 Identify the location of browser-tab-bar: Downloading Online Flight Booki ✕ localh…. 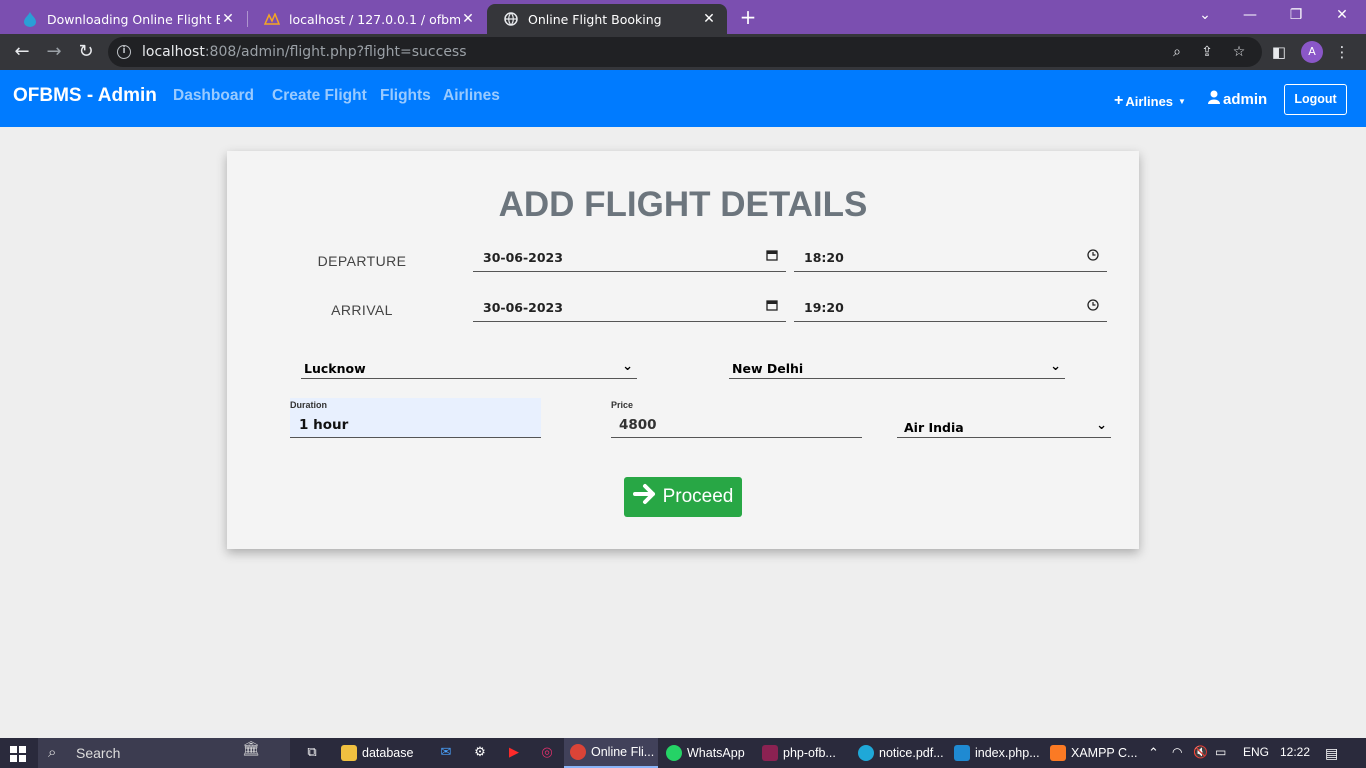
(683, 17).